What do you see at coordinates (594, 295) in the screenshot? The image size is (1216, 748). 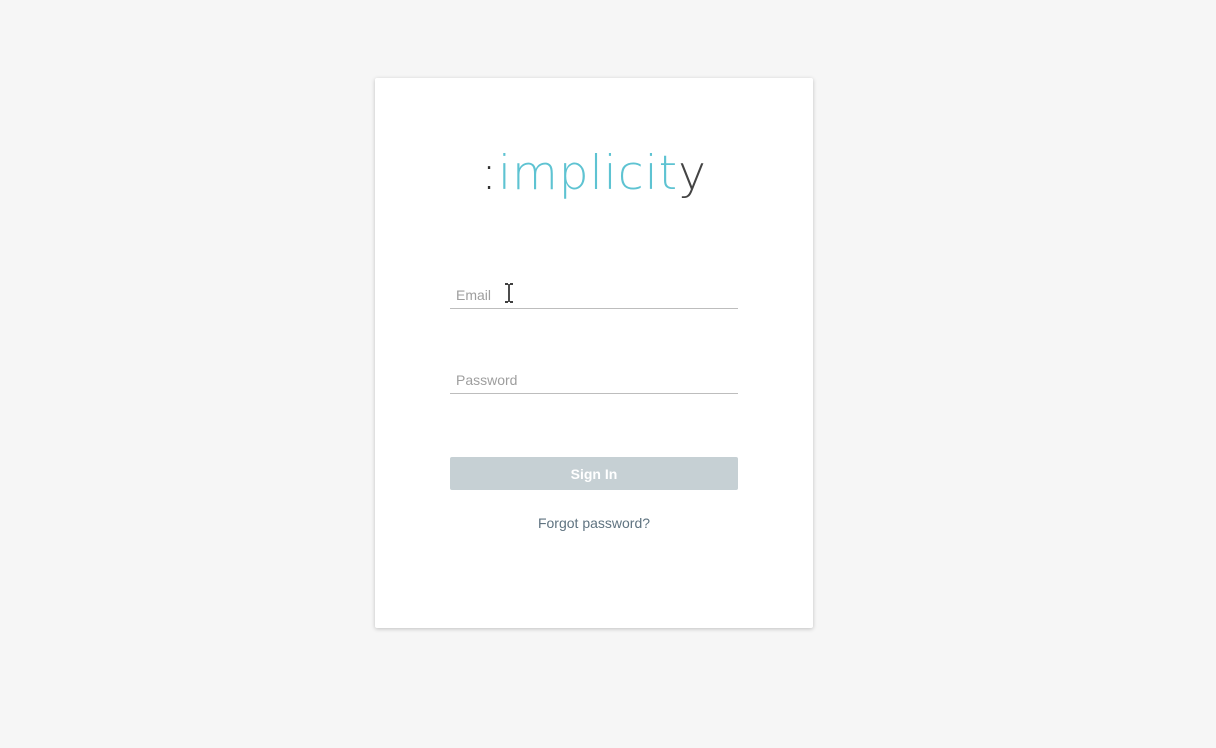 I see `email-field` at bounding box center [594, 295].